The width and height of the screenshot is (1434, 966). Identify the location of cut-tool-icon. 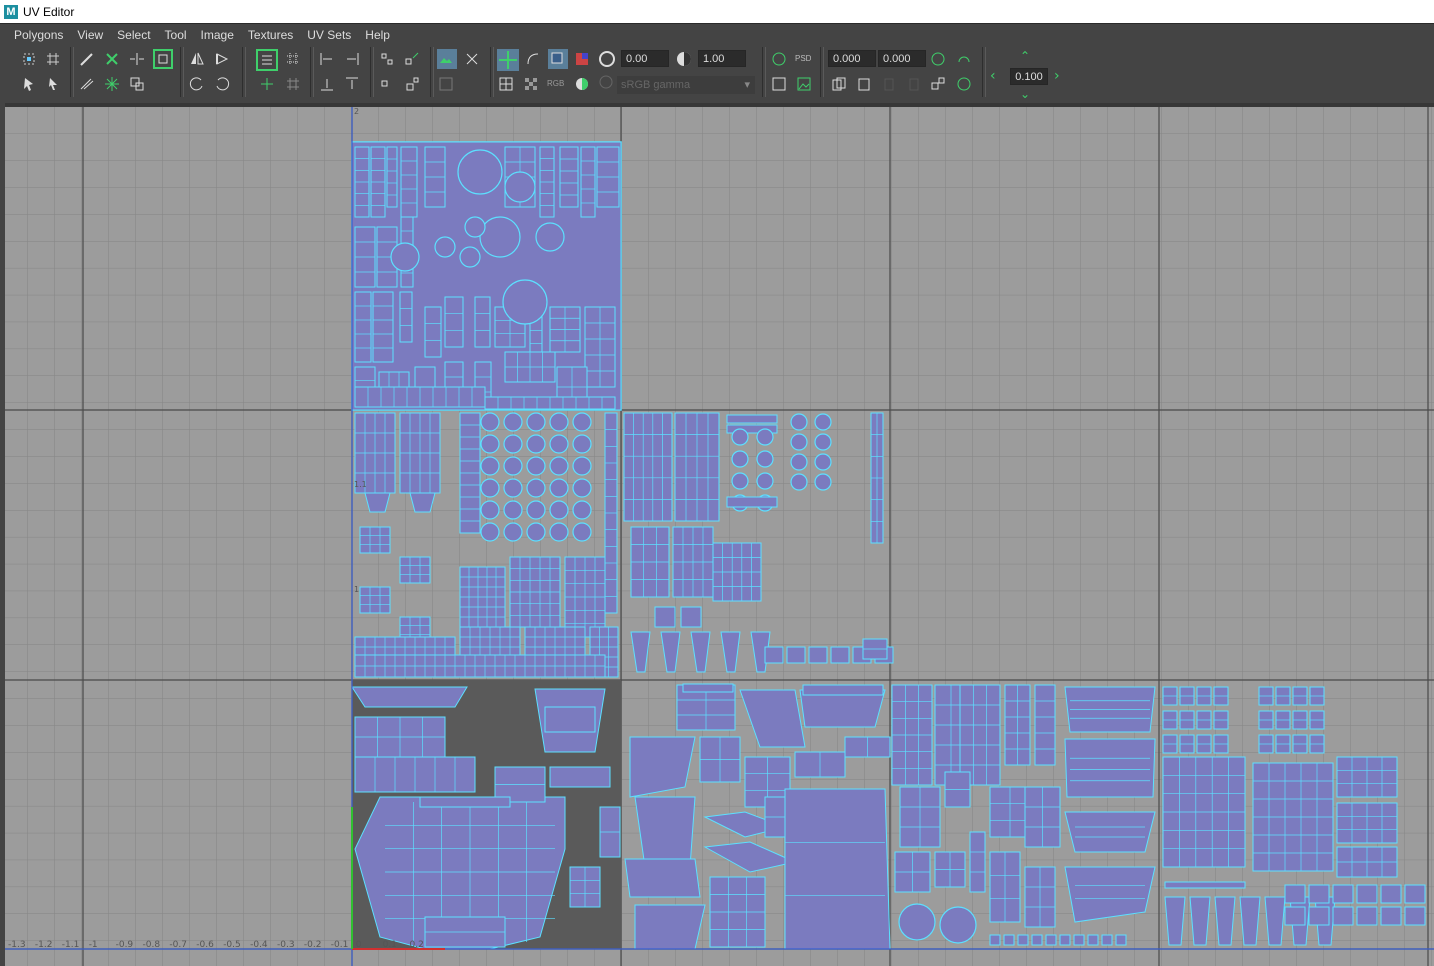
(87, 59).